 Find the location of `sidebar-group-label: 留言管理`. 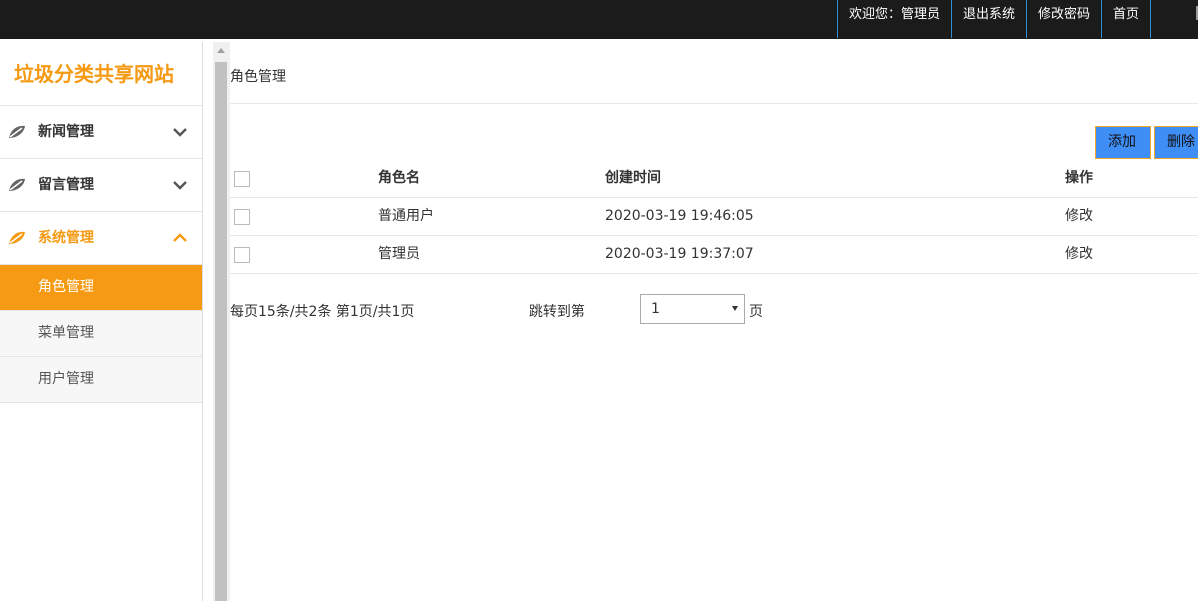

sidebar-group-label: 留言管理 is located at coordinates (66, 185).